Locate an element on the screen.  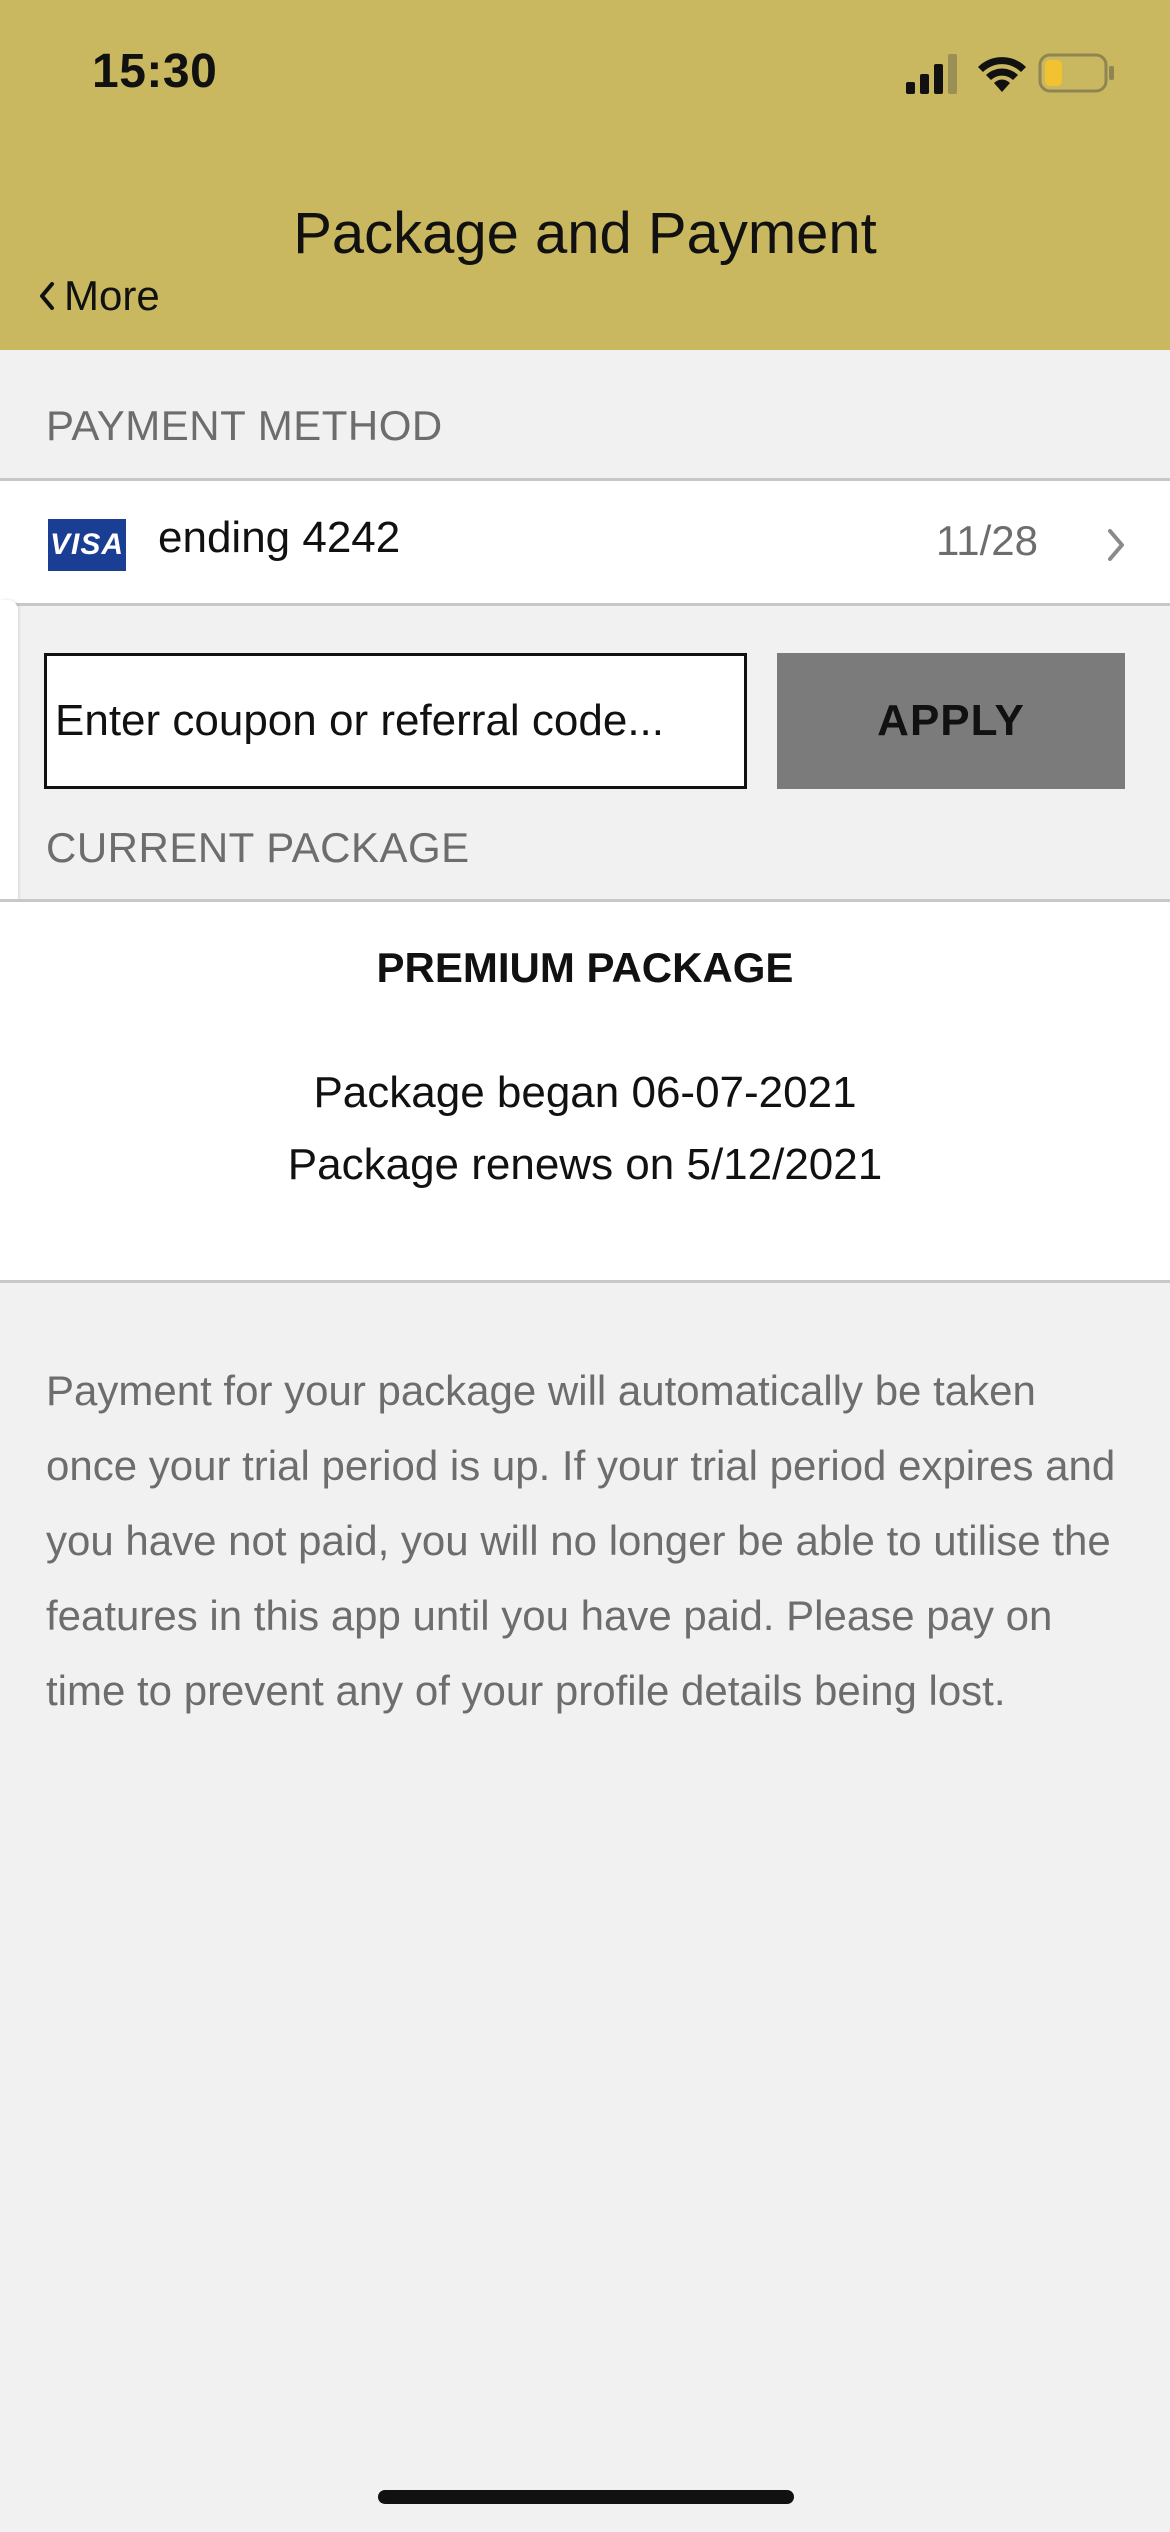
battery-level-fill is located at coordinates (1053, 73).